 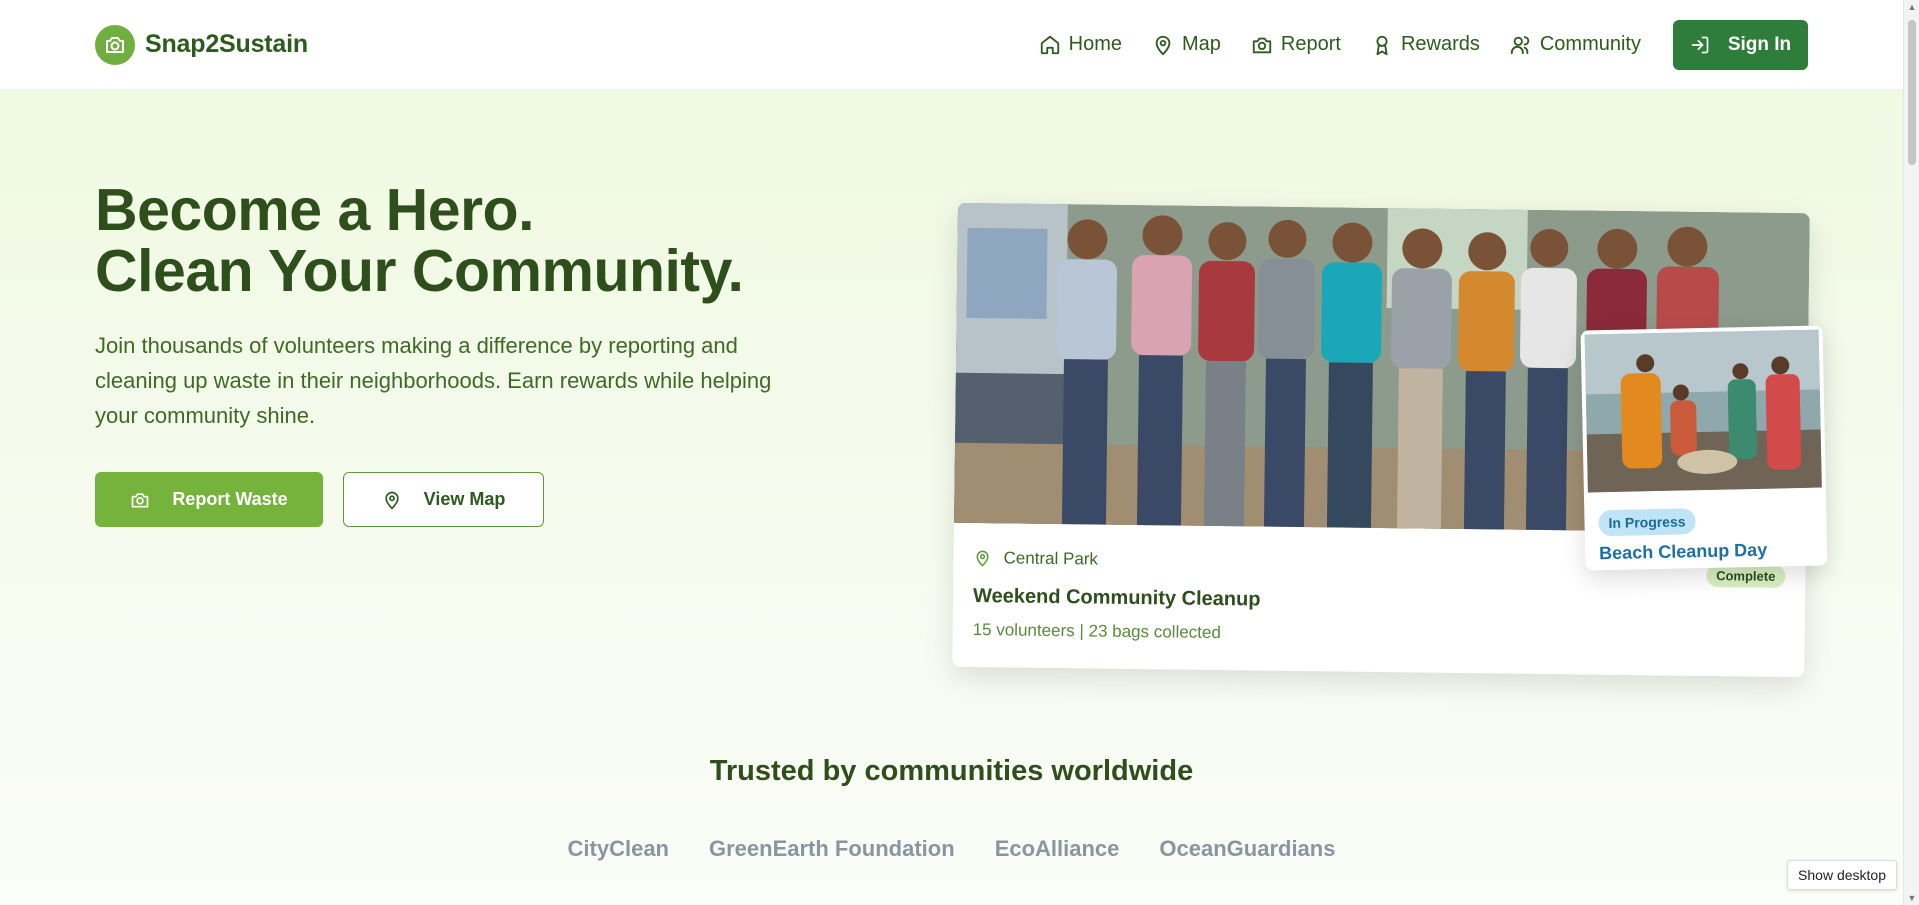 What do you see at coordinates (1912, 898) in the screenshot?
I see `scroll-down-arrow-icon: ▼` at bounding box center [1912, 898].